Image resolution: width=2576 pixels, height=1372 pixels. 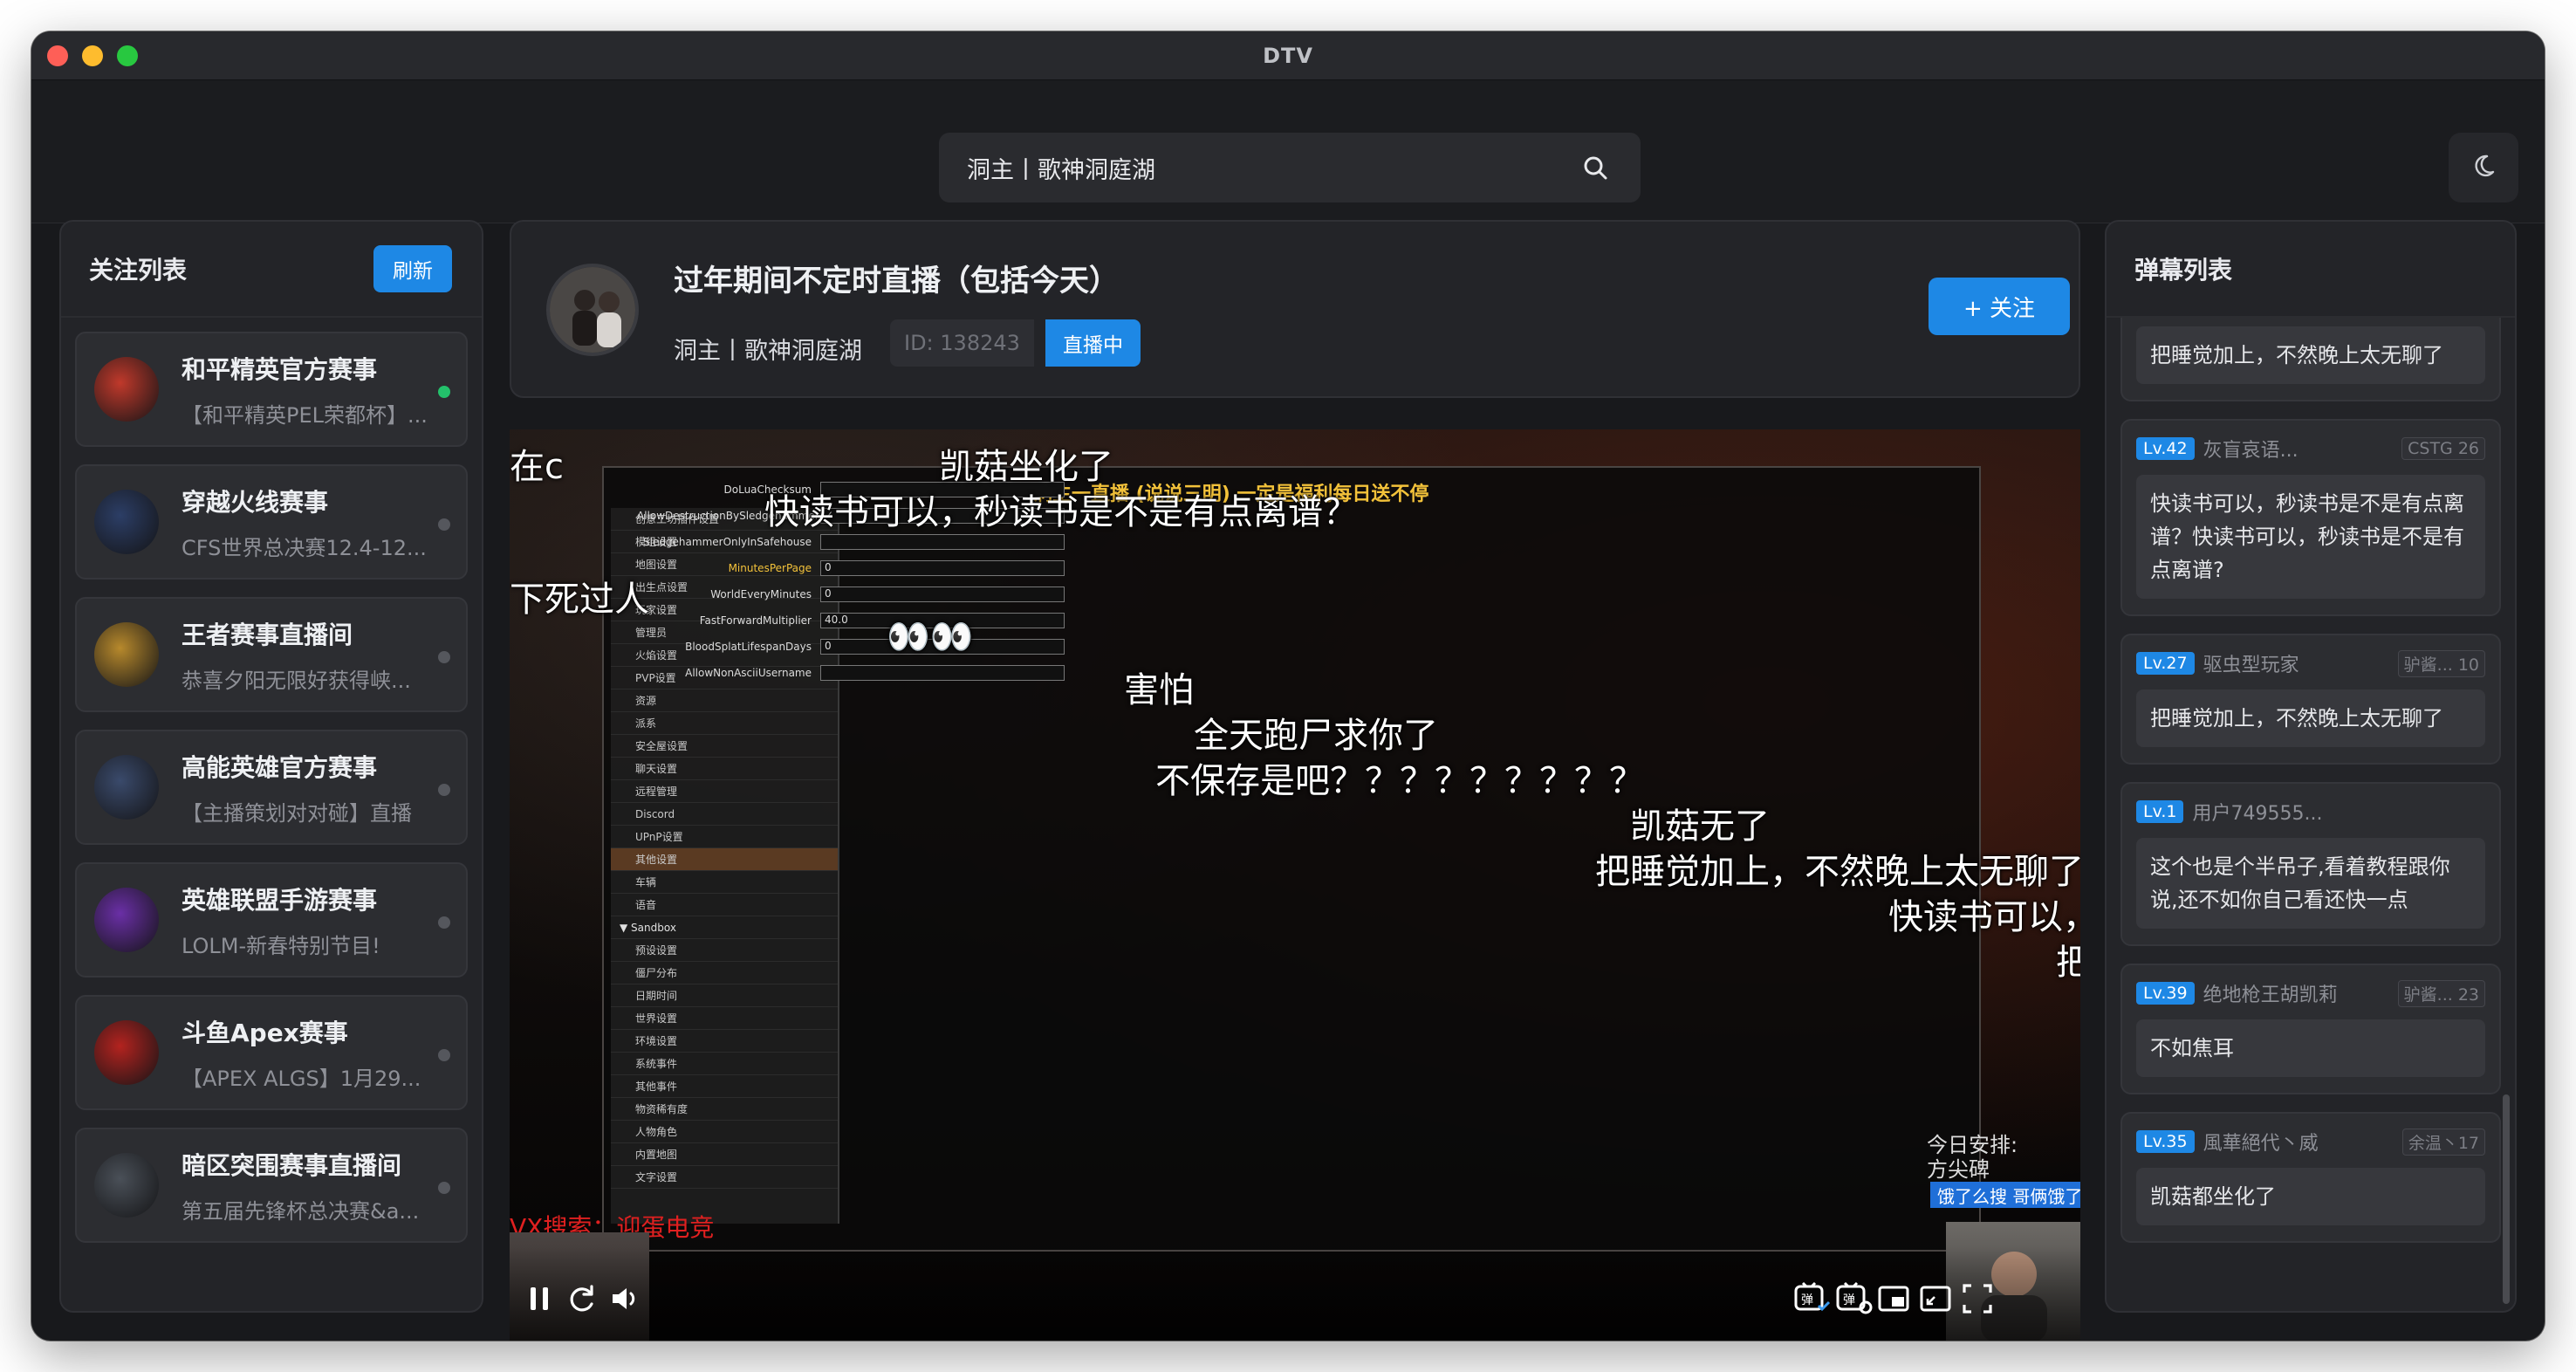 I want to click on search-icon, so click(x=1595, y=167).